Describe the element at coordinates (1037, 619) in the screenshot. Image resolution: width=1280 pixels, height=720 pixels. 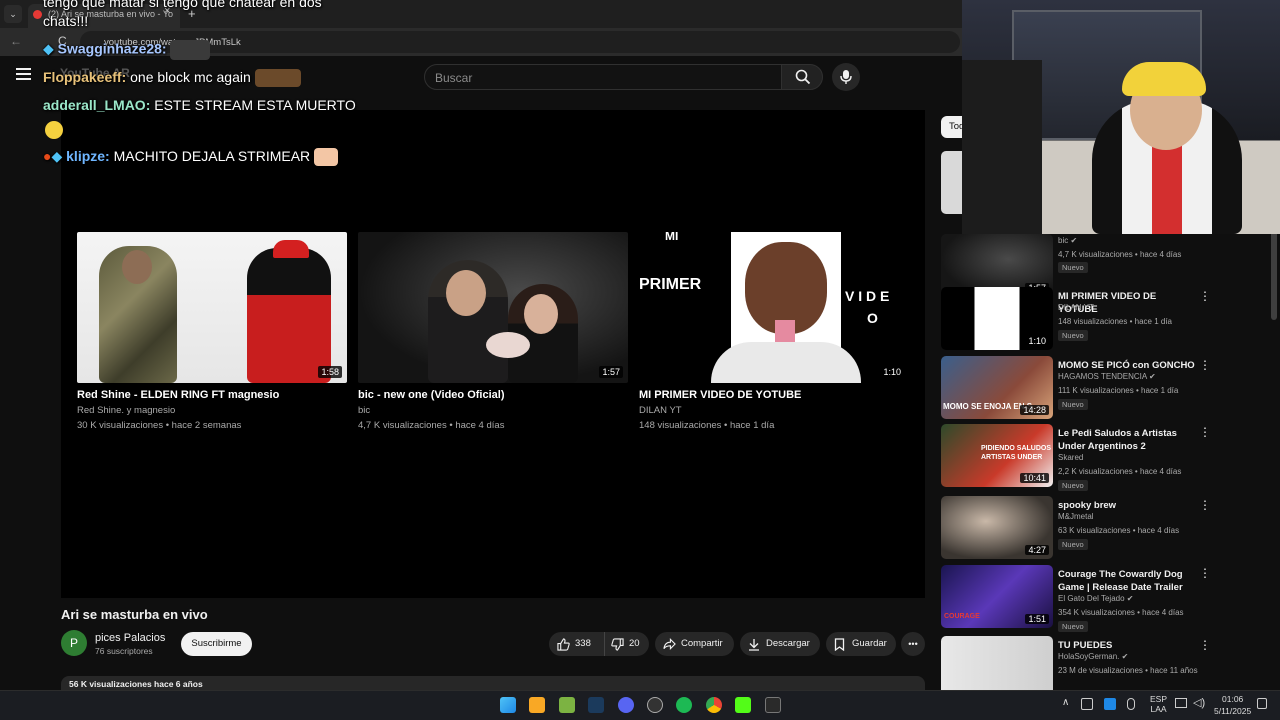
I see `duration-badge: 1:51` at that location.